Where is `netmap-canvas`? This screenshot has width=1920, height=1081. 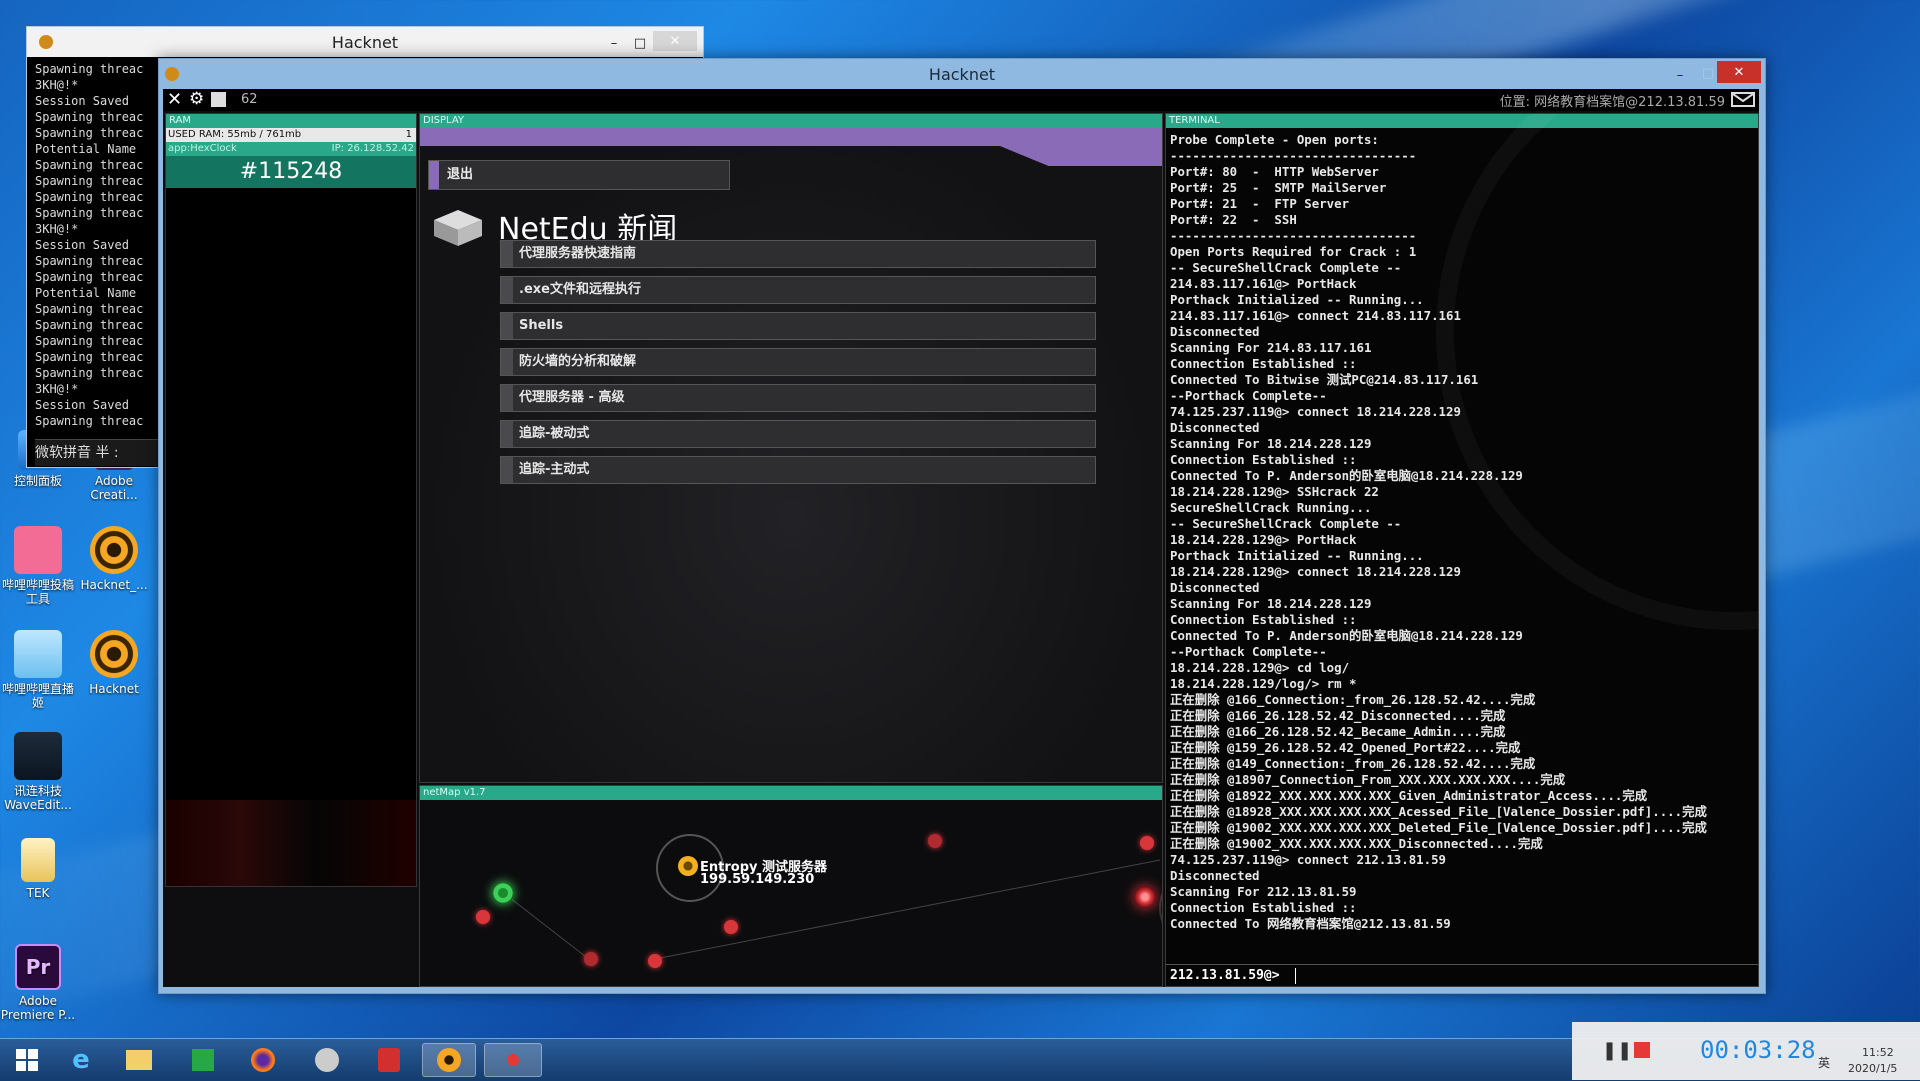
netmap-canvas is located at coordinates (791, 893).